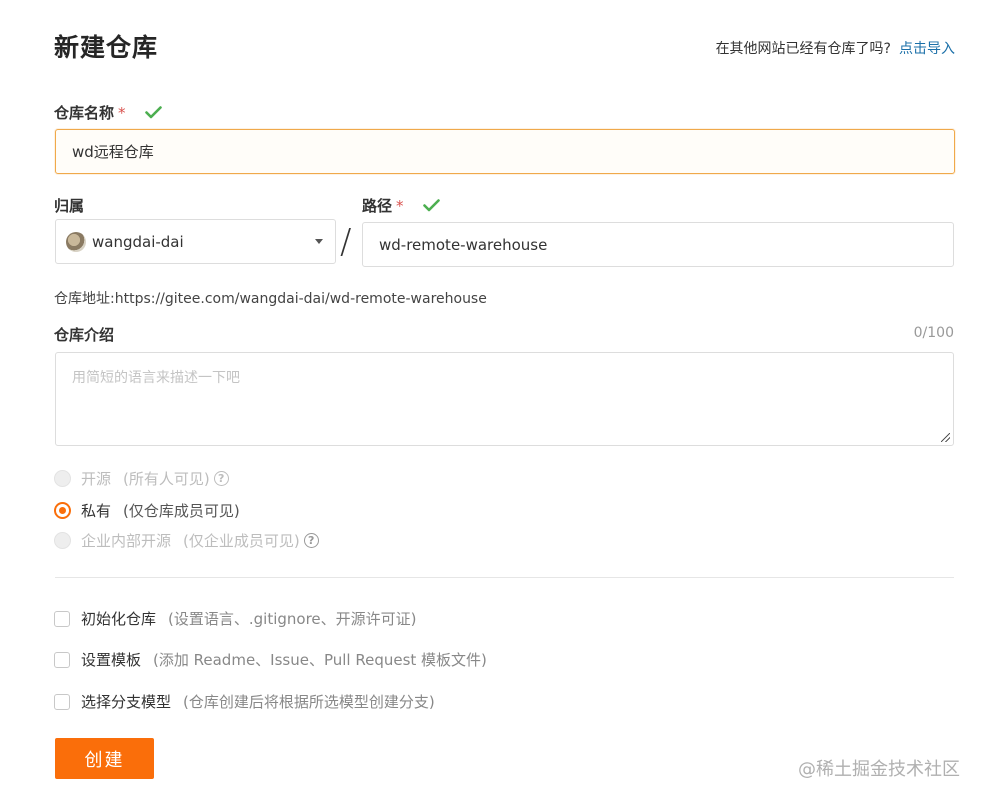 Image resolution: width=982 pixels, height=799 pixels. Describe the element at coordinates (933, 333) in the screenshot. I see `description-counter: 0/100` at that location.